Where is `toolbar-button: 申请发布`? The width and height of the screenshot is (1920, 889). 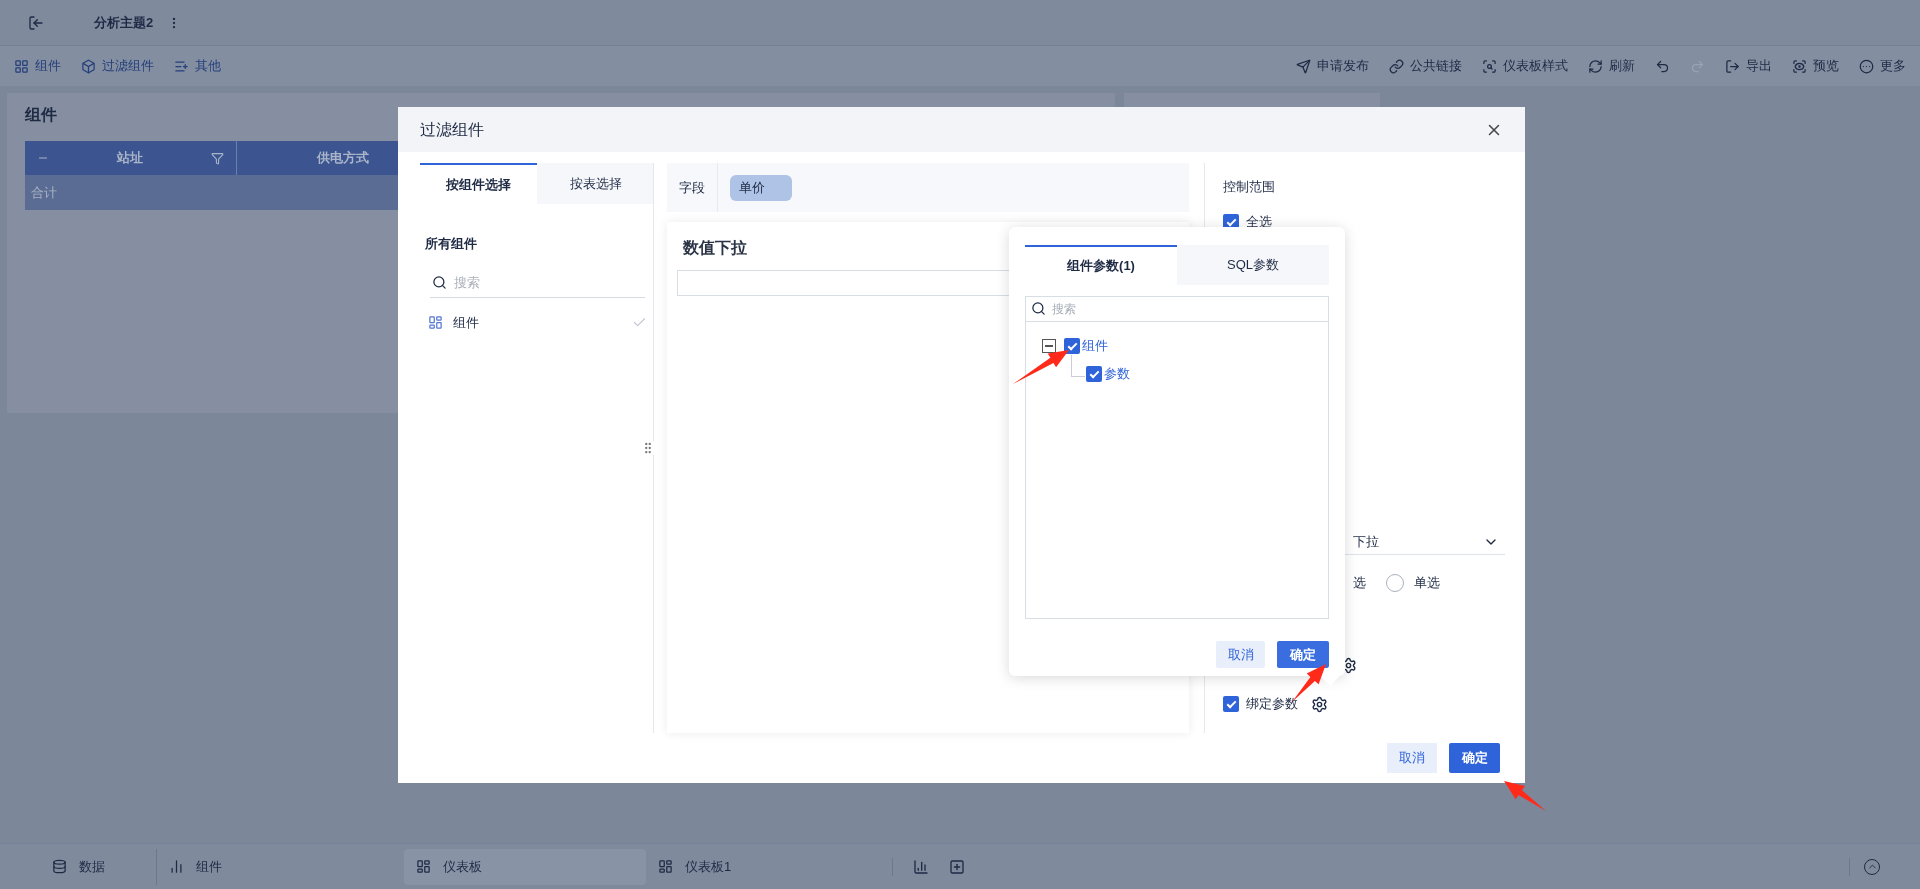 toolbar-button: 申请发布 is located at coordinates (1332, 66).